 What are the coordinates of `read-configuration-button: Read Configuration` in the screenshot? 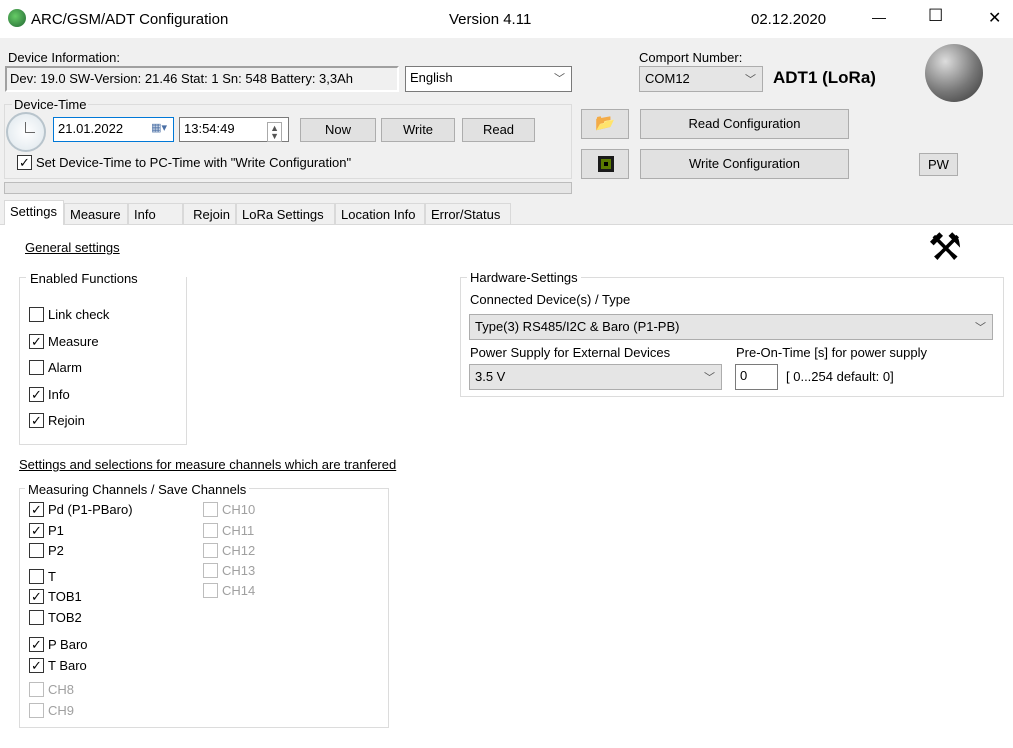 It's located at (744, 124).